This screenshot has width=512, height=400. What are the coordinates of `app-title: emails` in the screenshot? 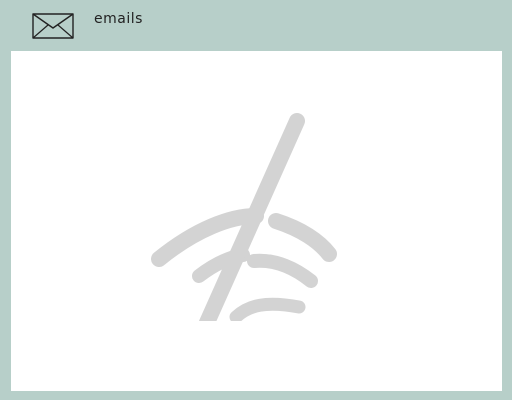 It's located at (118, 19).